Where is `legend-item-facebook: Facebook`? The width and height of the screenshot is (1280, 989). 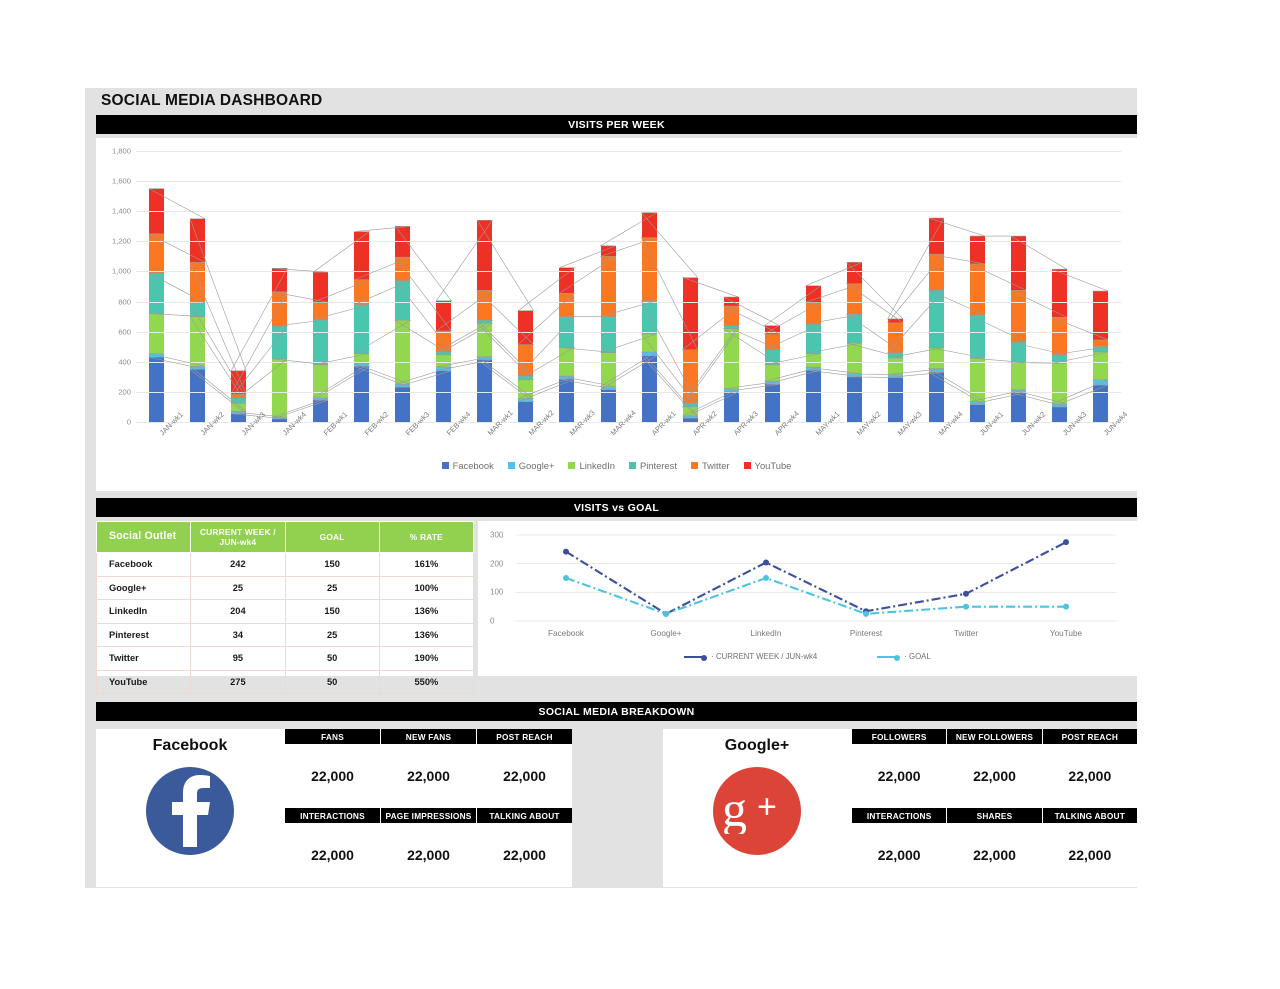 legend-item-facebook: Facebook is located at coordinates (467, 465).